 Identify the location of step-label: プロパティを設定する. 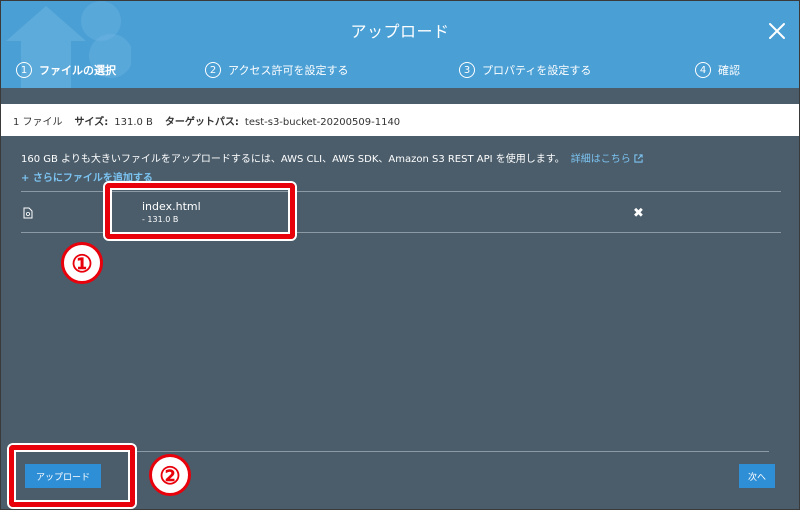
(537, 70).